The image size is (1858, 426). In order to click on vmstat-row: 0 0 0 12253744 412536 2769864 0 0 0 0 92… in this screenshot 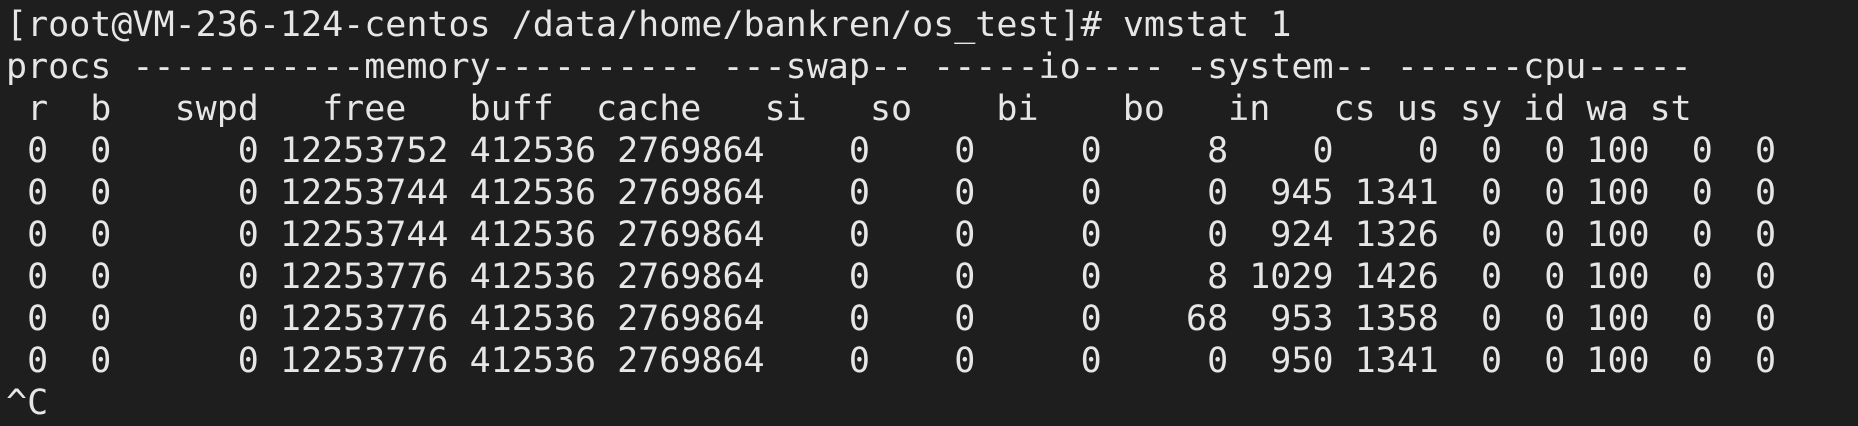, I will do `click(891, 235)`.